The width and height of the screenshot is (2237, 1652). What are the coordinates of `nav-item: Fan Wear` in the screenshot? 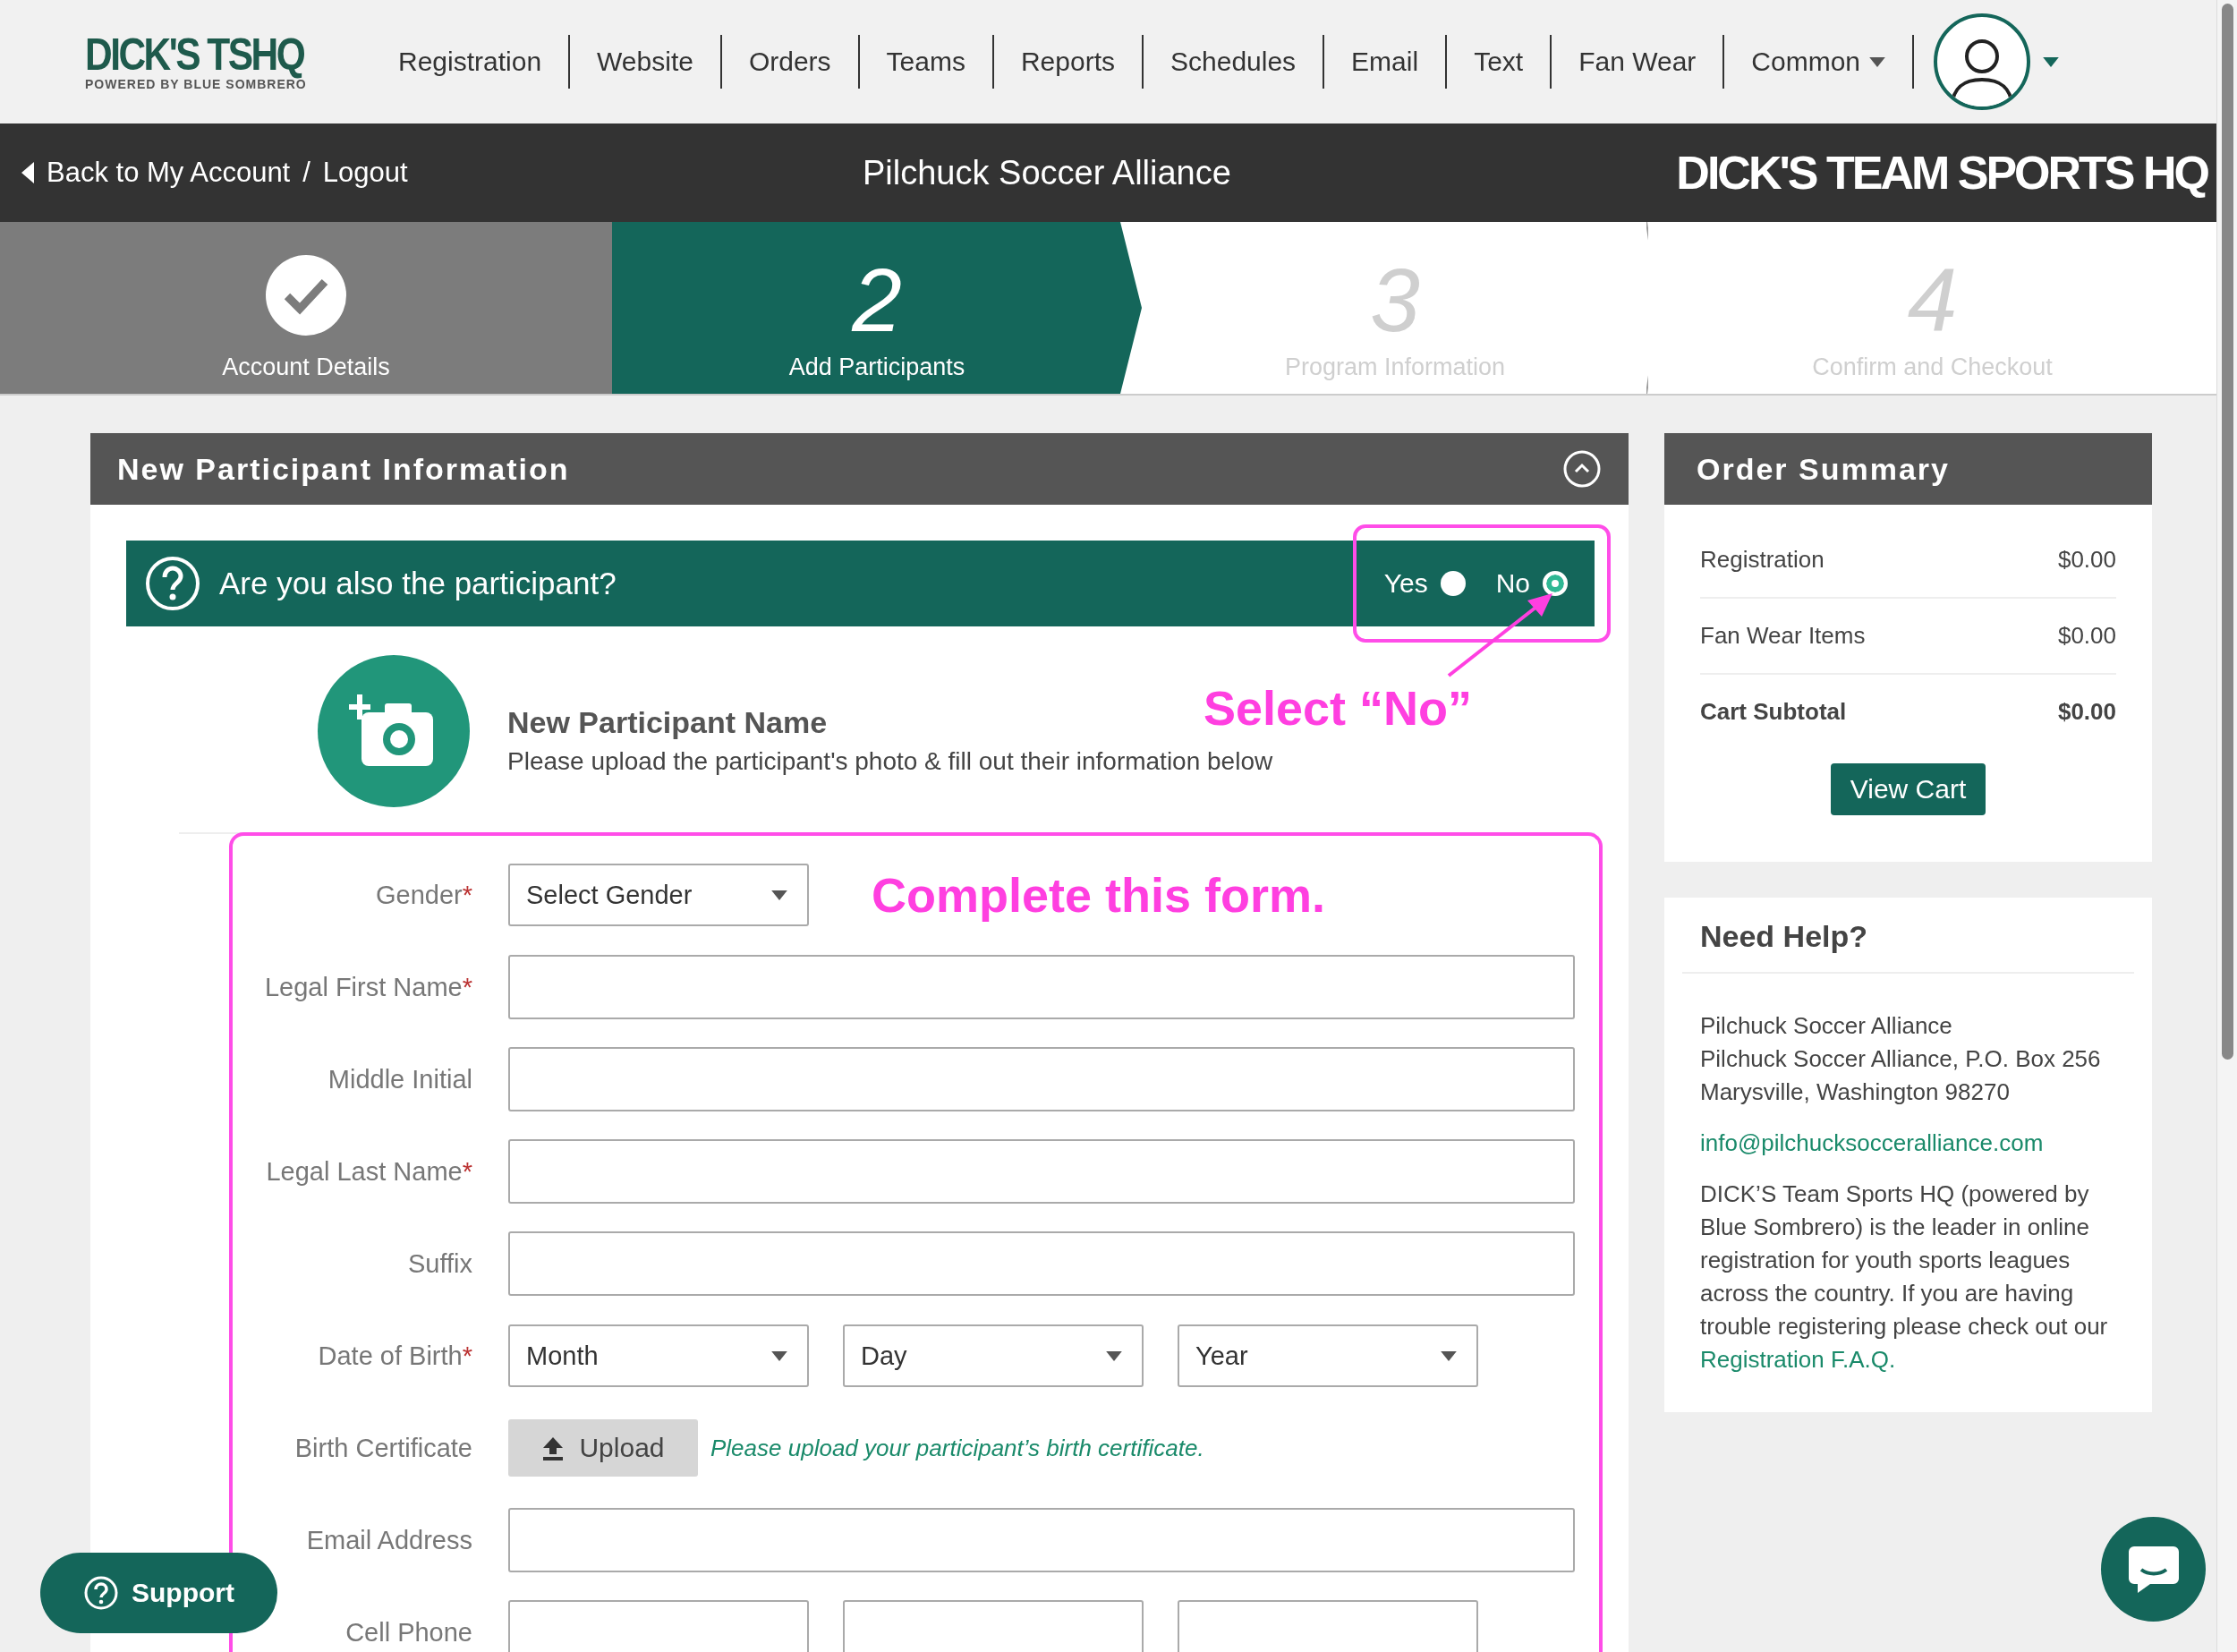 It's located at (1638, 62).